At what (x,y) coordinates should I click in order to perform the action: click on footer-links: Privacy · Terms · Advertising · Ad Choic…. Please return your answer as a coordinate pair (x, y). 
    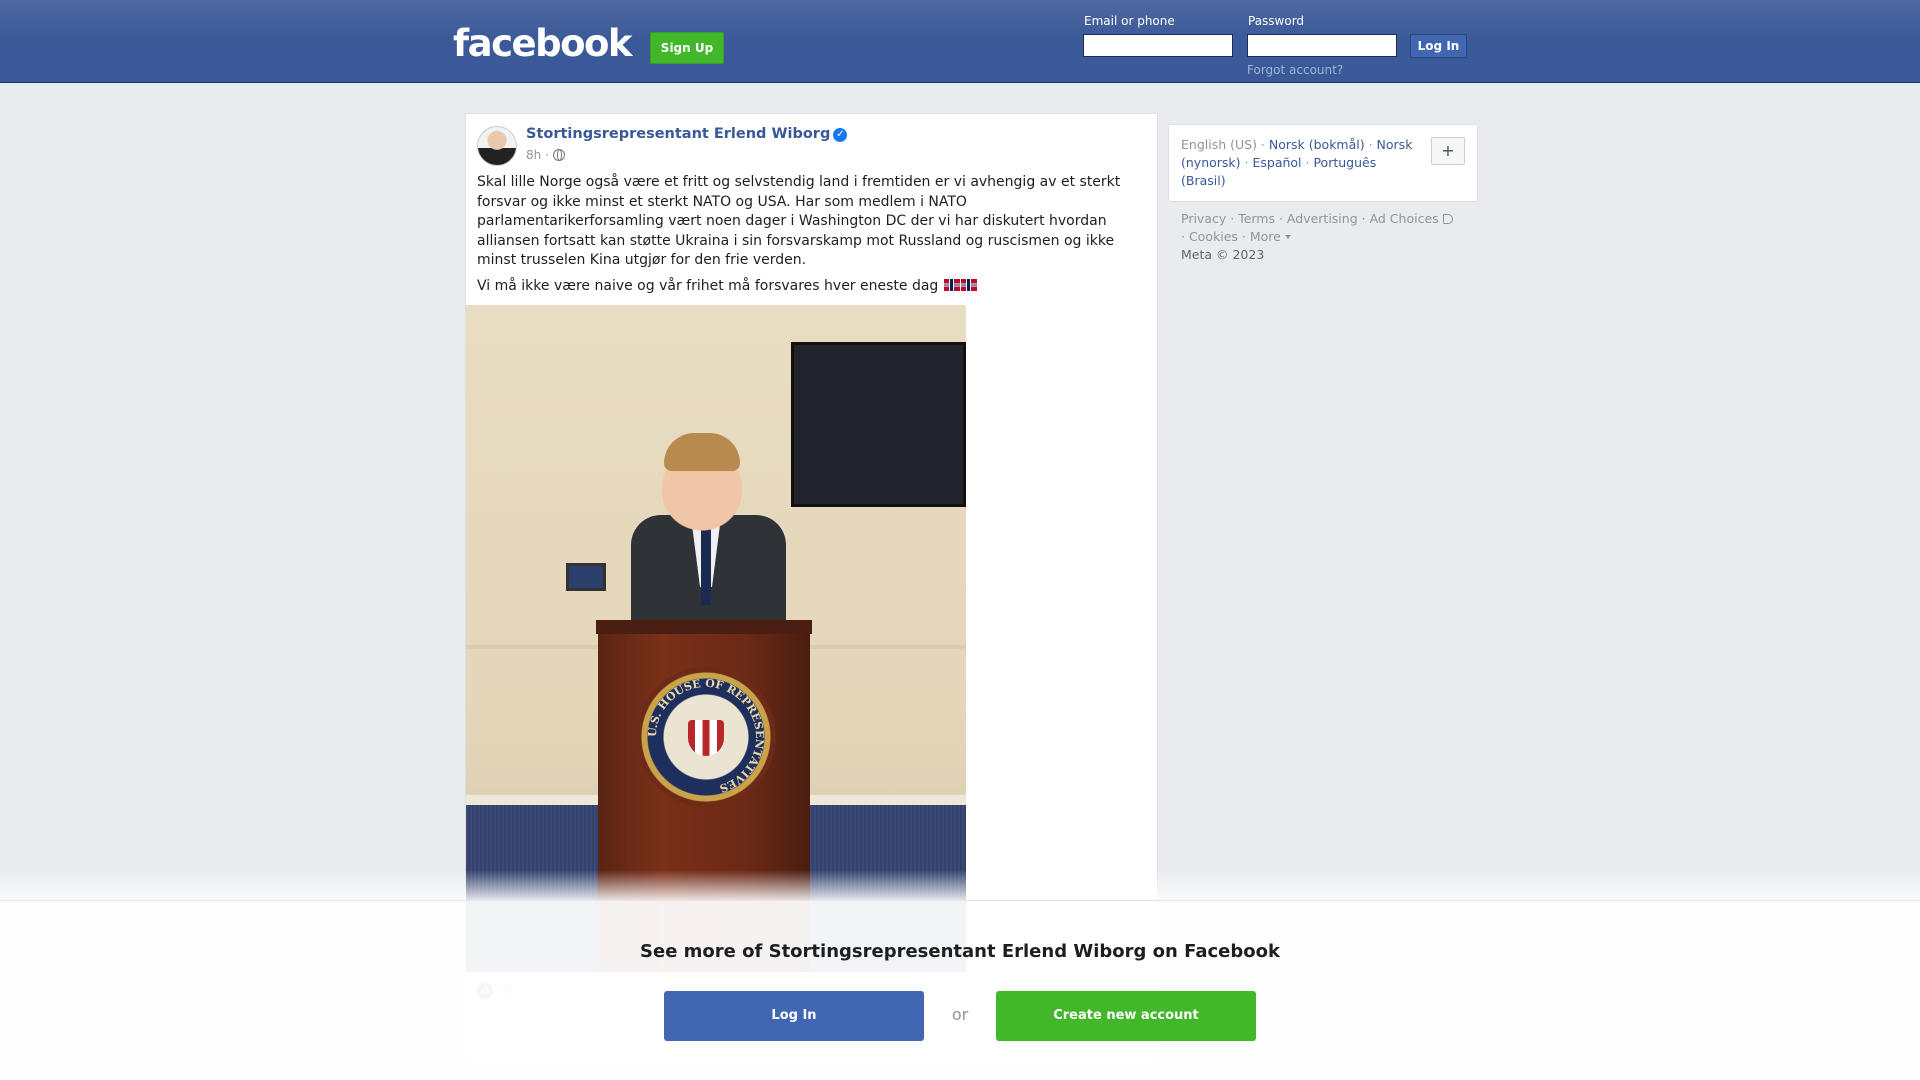
    Looking at the image, I should click on (1331, 237).